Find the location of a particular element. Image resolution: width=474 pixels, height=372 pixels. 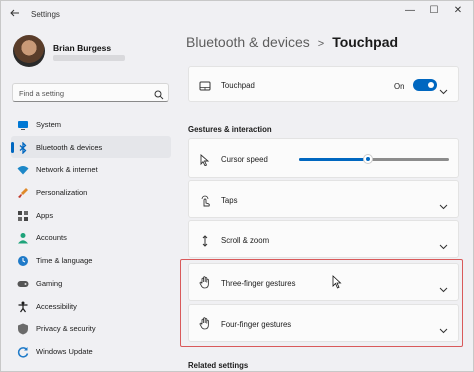

sidebar-item-label: Accessibility is located at coordinates (56, 306).